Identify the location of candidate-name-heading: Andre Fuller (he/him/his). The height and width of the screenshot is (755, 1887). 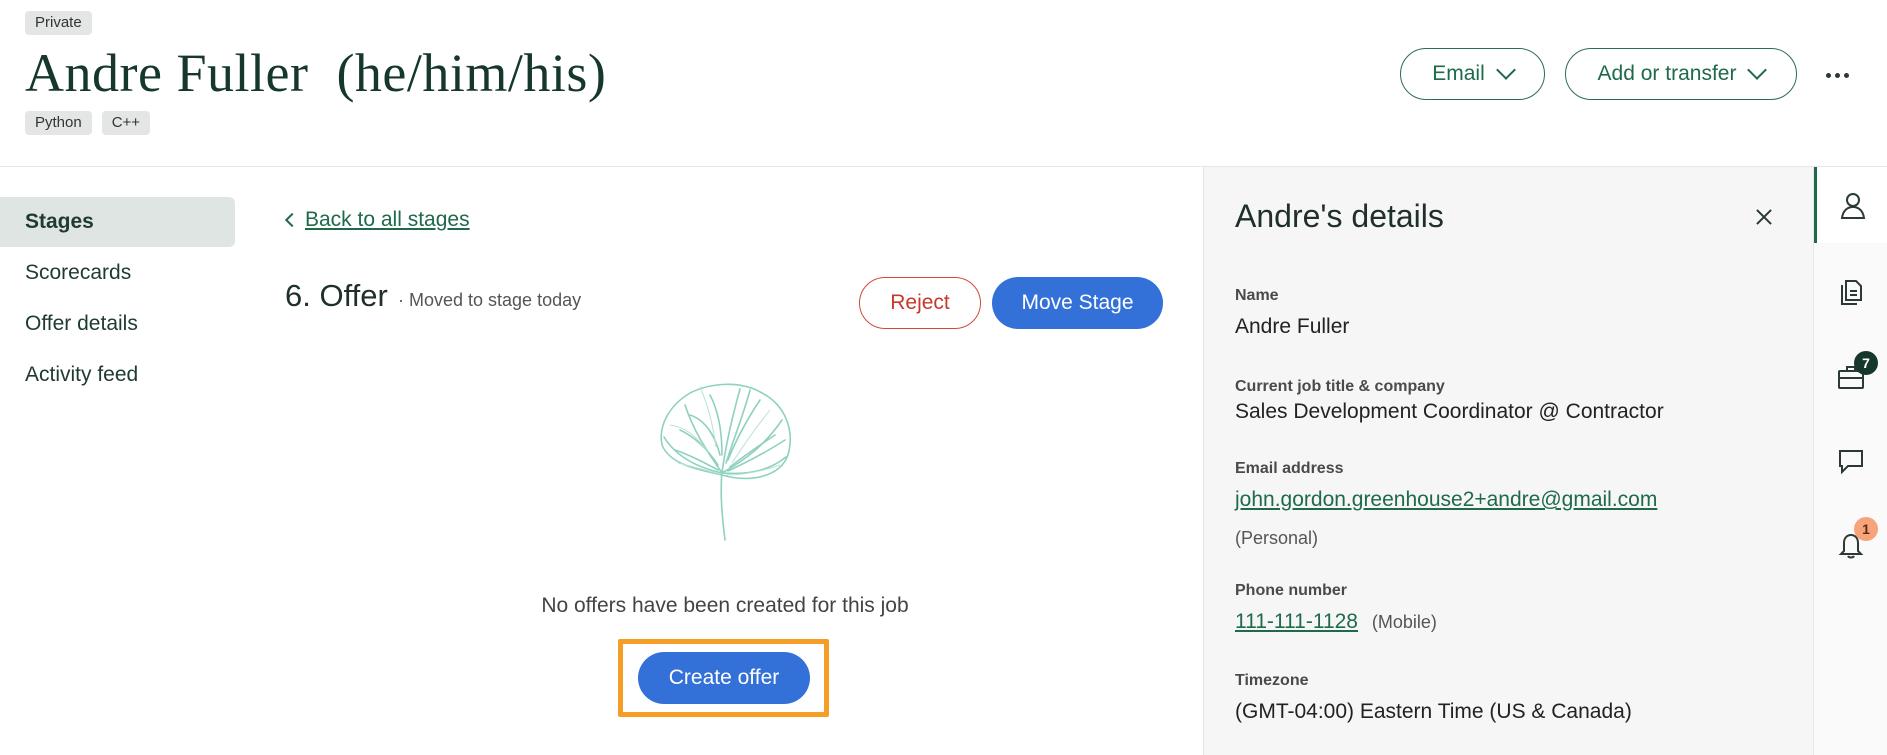
(315, 73).